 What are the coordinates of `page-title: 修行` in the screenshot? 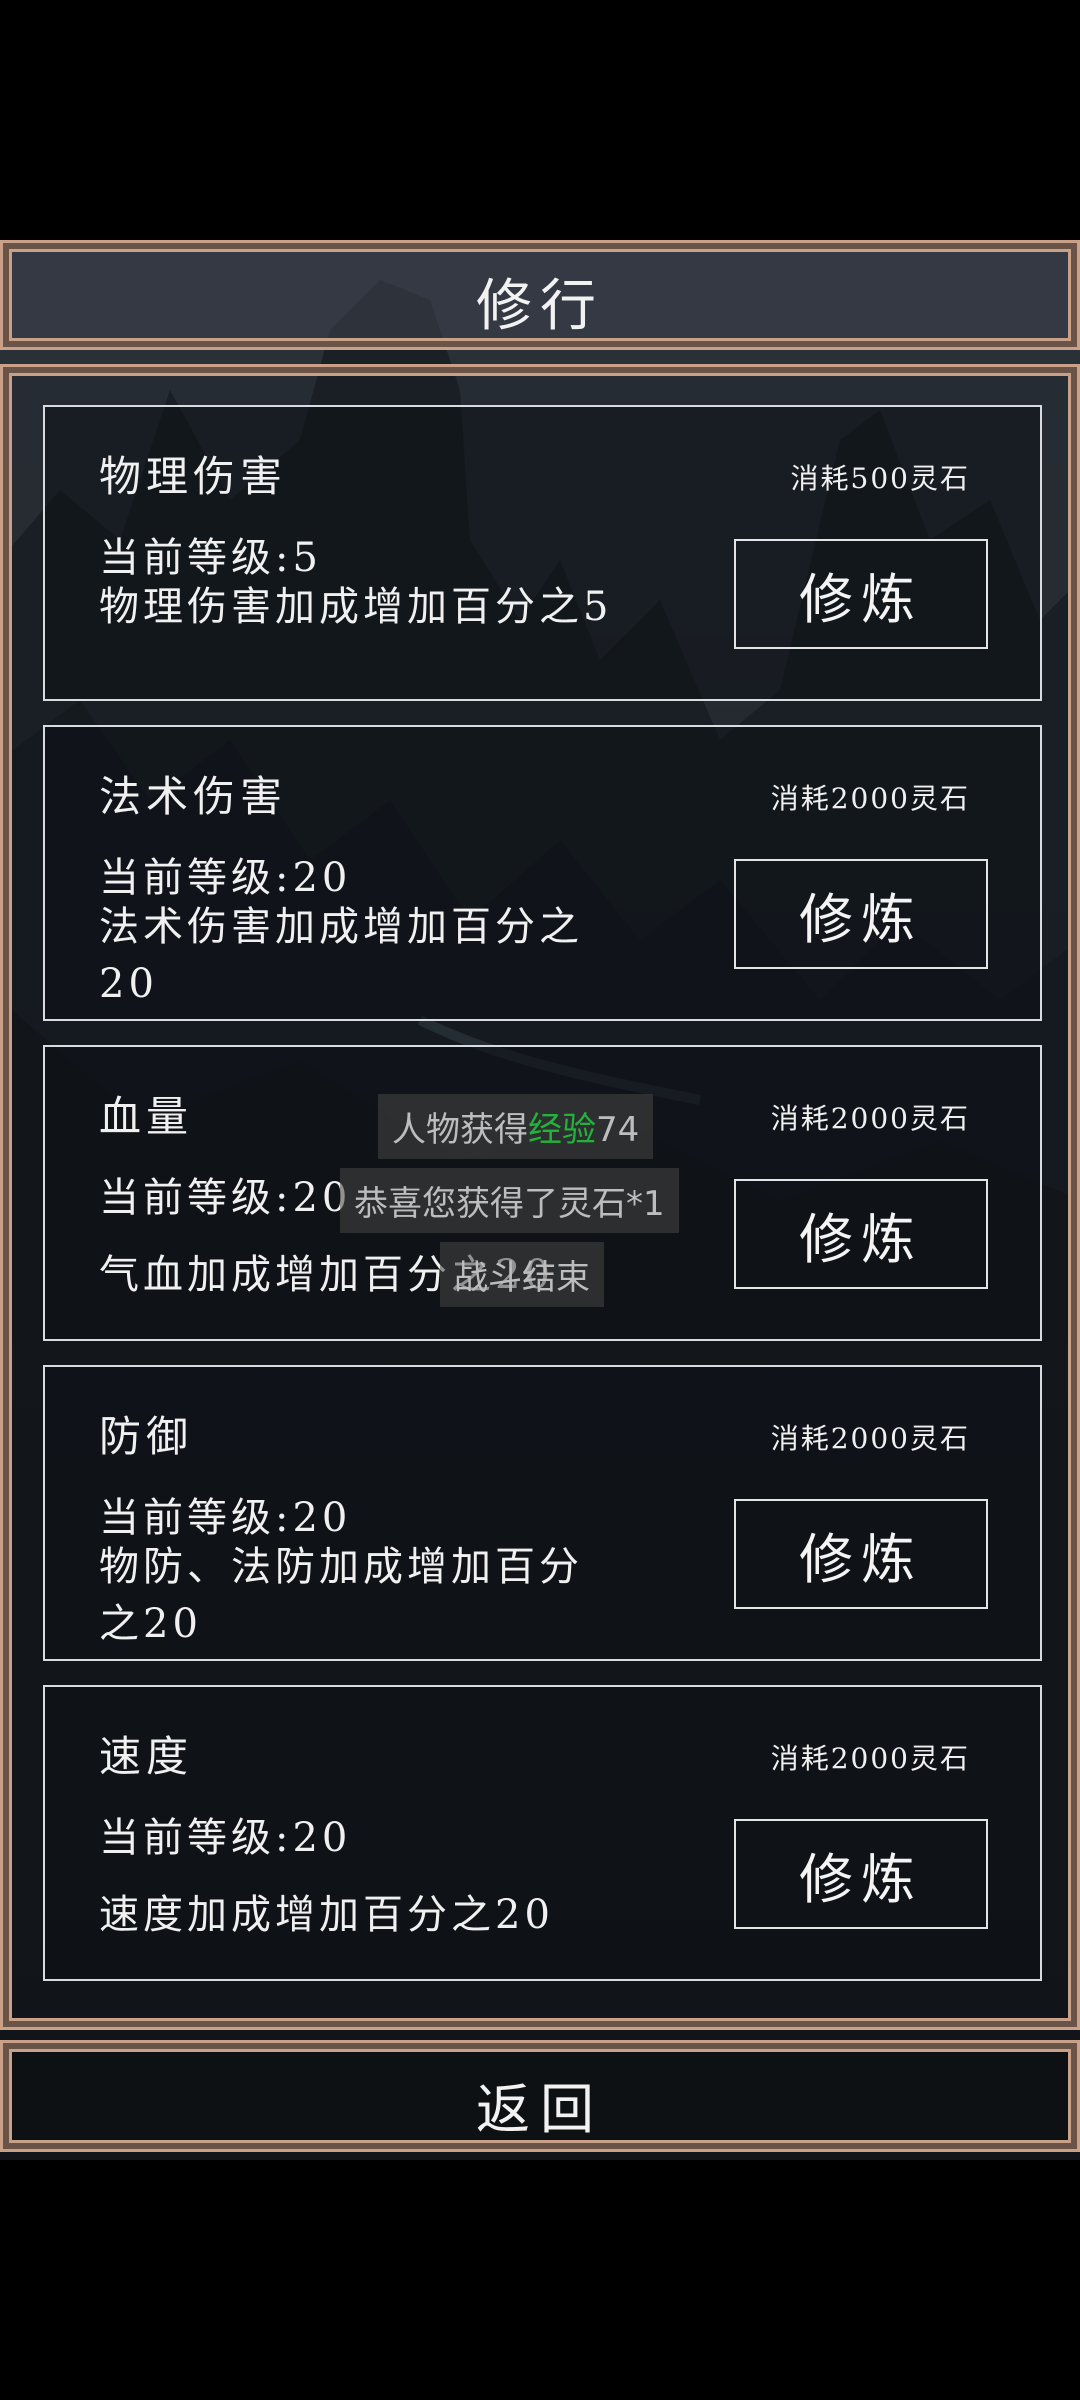 It's located at (540, 306).